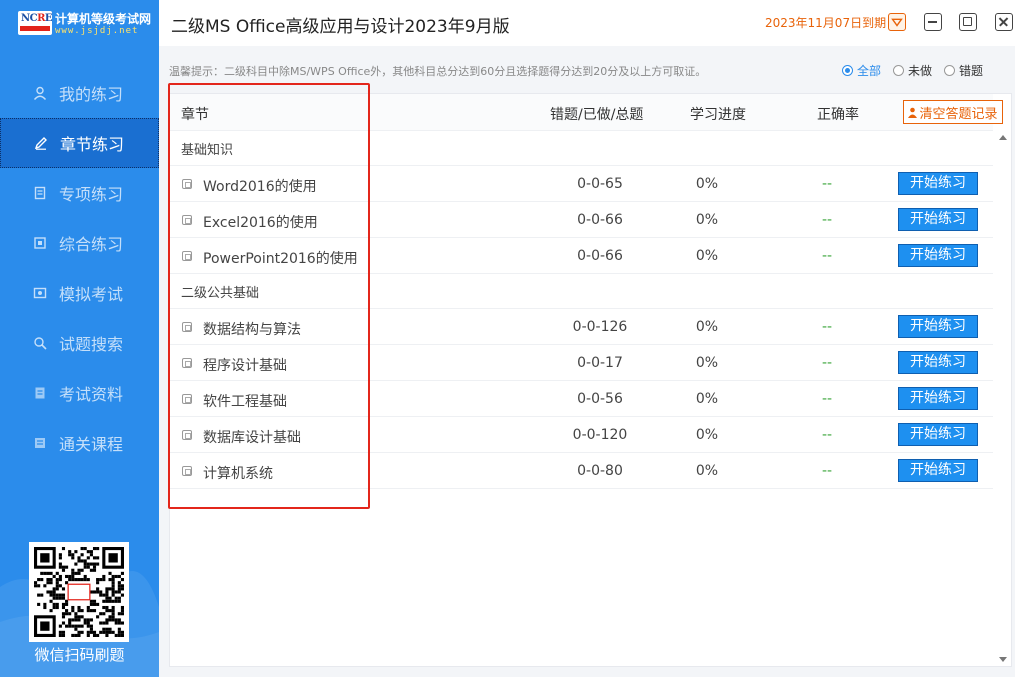 The width and height of the screenshot is (1015, 677). I want to click on book-icon, so click(40, 393).